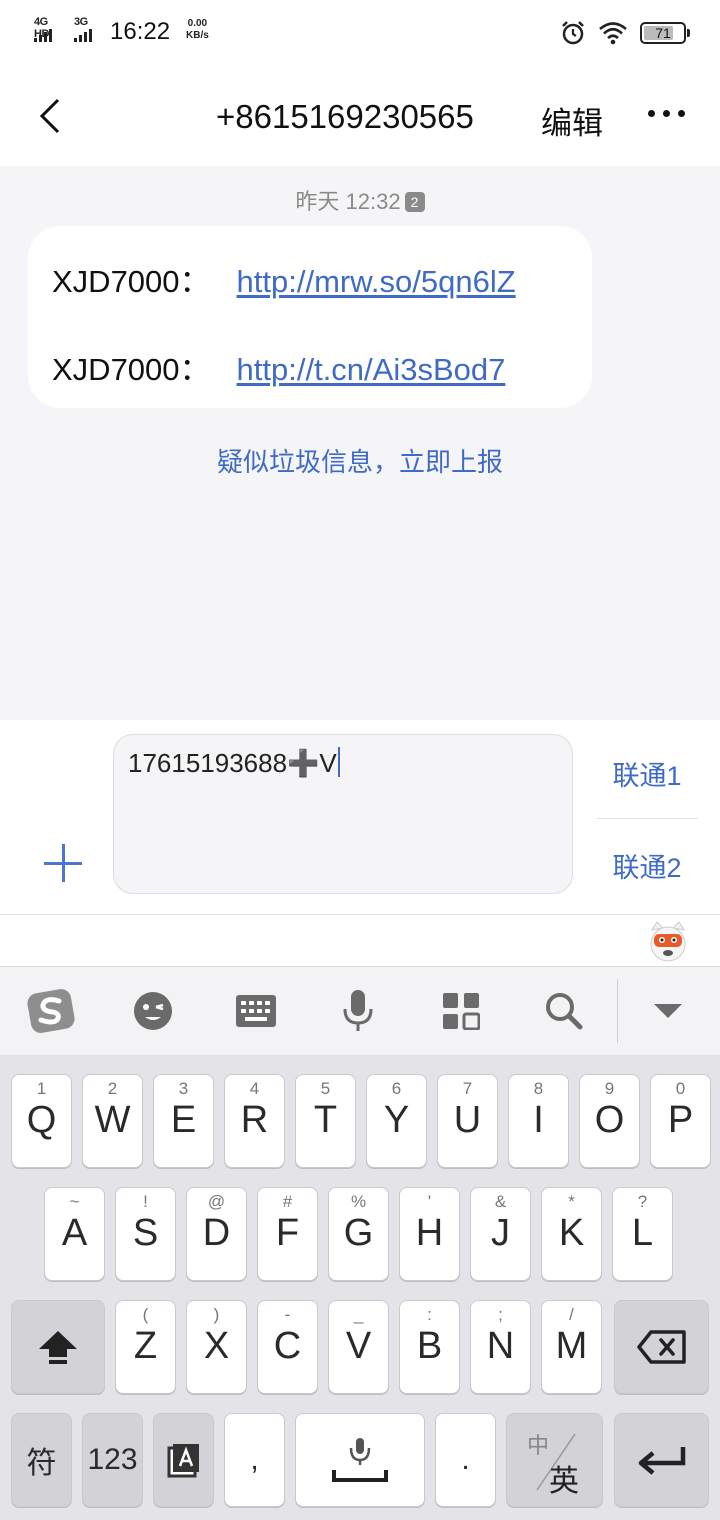  I want to click on keyboard-layout-icon, so click(256, 1011).